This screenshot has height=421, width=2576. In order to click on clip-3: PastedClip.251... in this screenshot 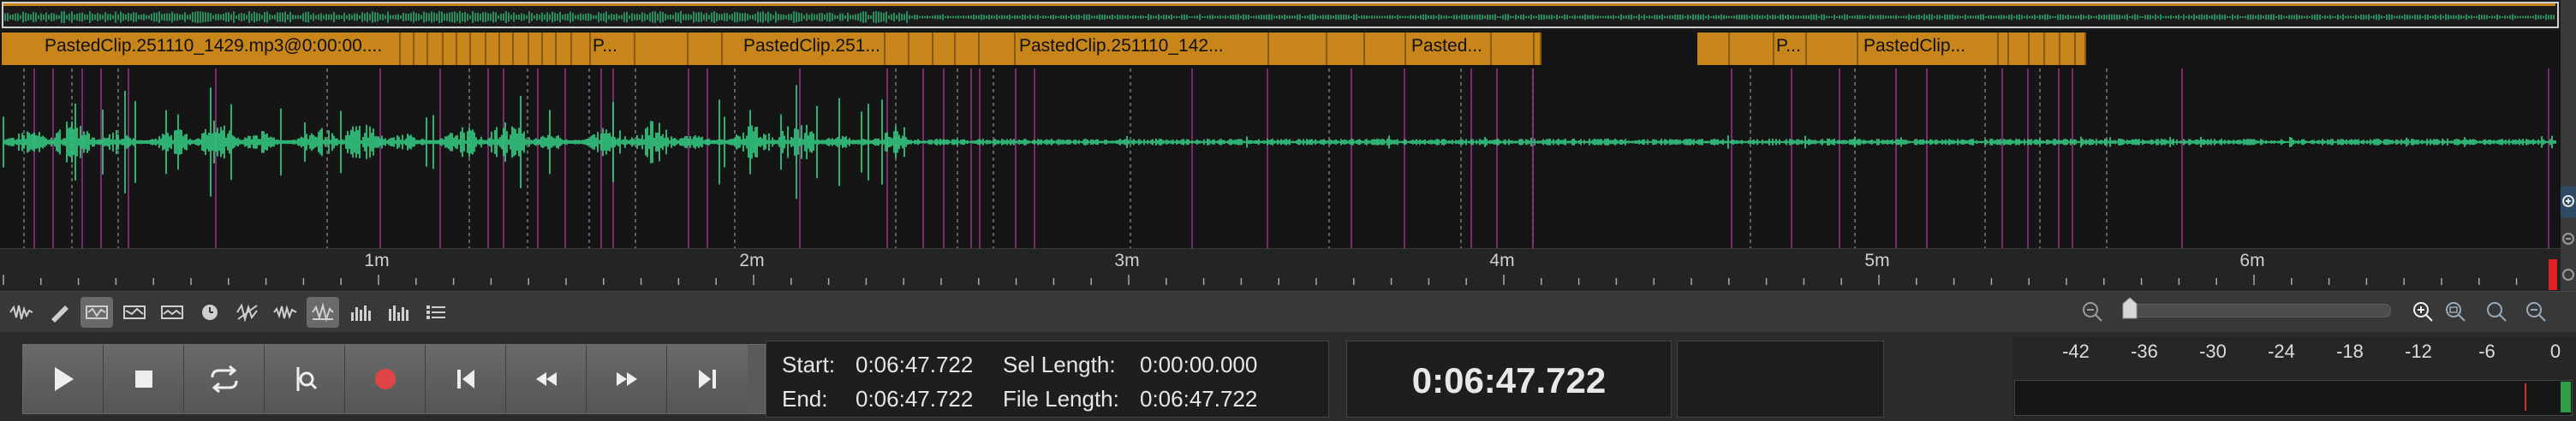, I will do `click(804, 49)`.